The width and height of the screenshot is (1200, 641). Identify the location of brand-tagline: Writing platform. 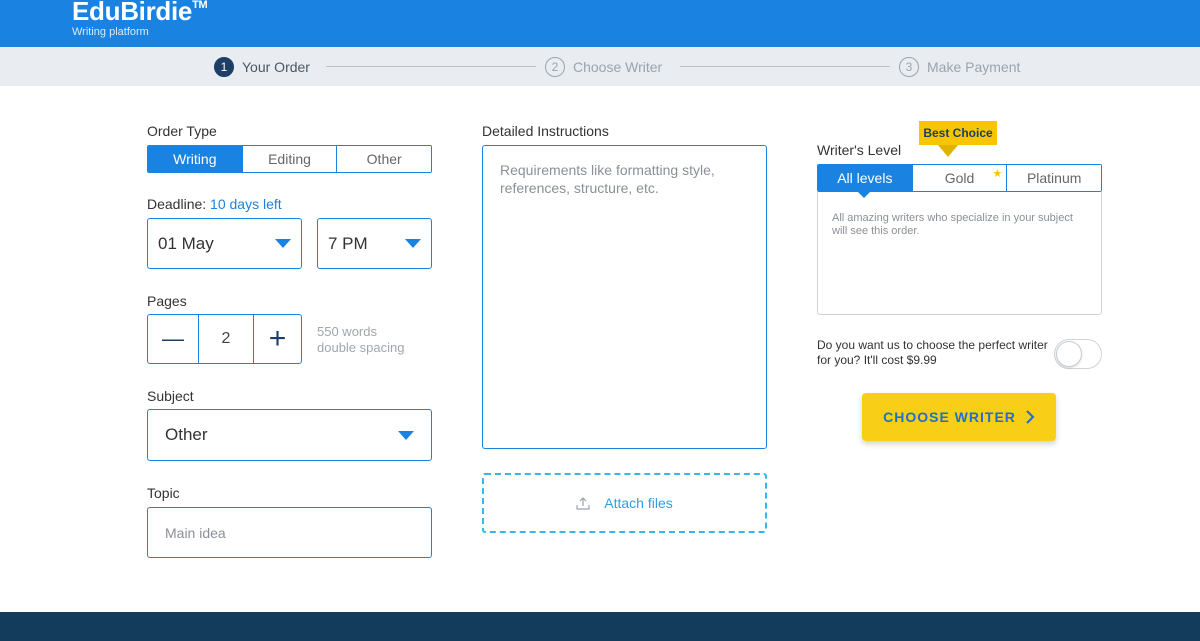
(110, 32).